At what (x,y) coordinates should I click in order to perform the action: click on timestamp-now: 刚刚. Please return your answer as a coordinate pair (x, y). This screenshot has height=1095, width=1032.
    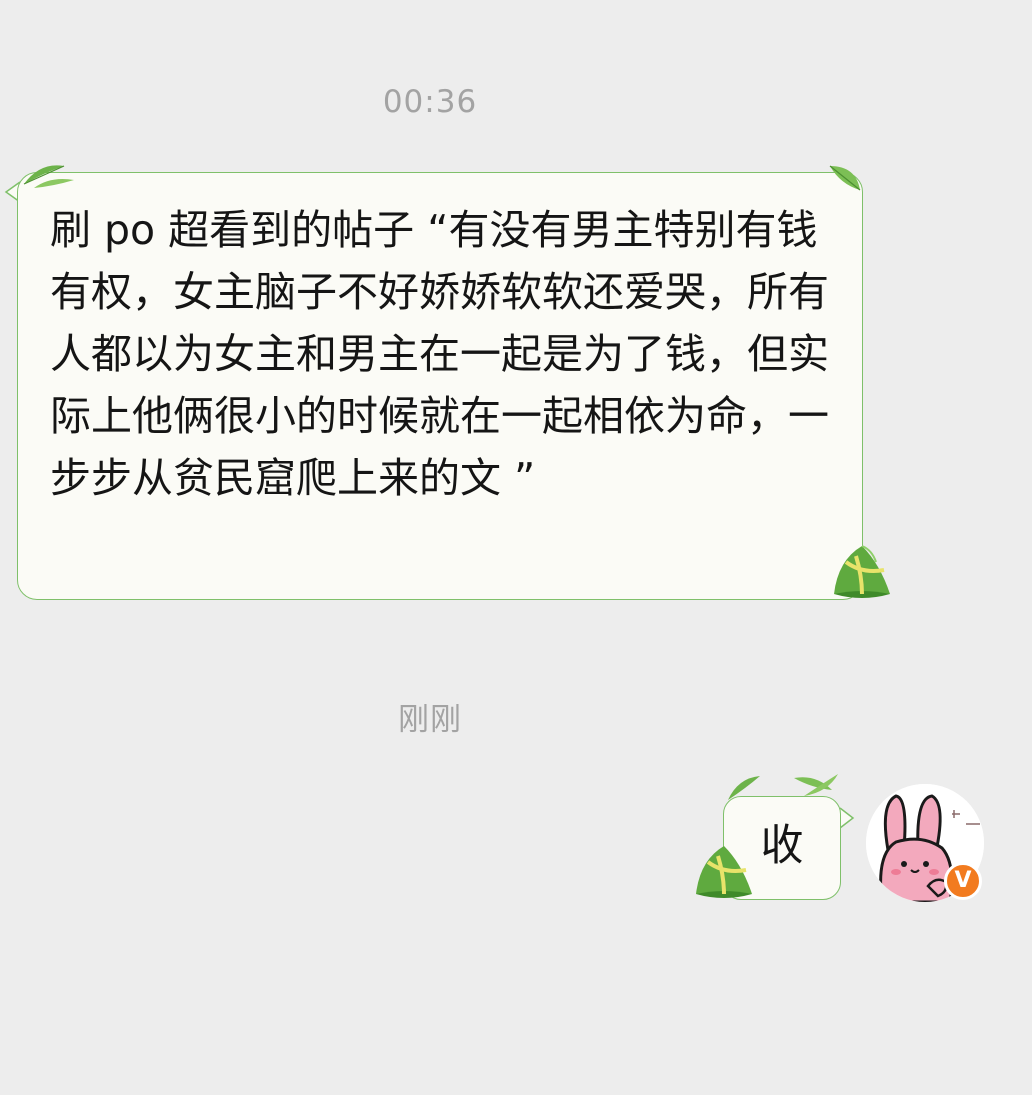
    Looking at the image, I should click on (430, 720).